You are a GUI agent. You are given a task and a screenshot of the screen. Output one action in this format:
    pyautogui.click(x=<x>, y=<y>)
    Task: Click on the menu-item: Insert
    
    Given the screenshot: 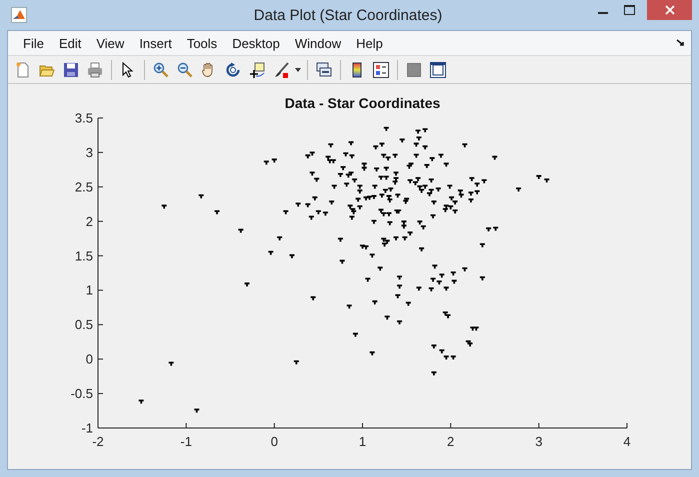 What is the action you would take?
    pyautogui.click(x=155, y=43)
    